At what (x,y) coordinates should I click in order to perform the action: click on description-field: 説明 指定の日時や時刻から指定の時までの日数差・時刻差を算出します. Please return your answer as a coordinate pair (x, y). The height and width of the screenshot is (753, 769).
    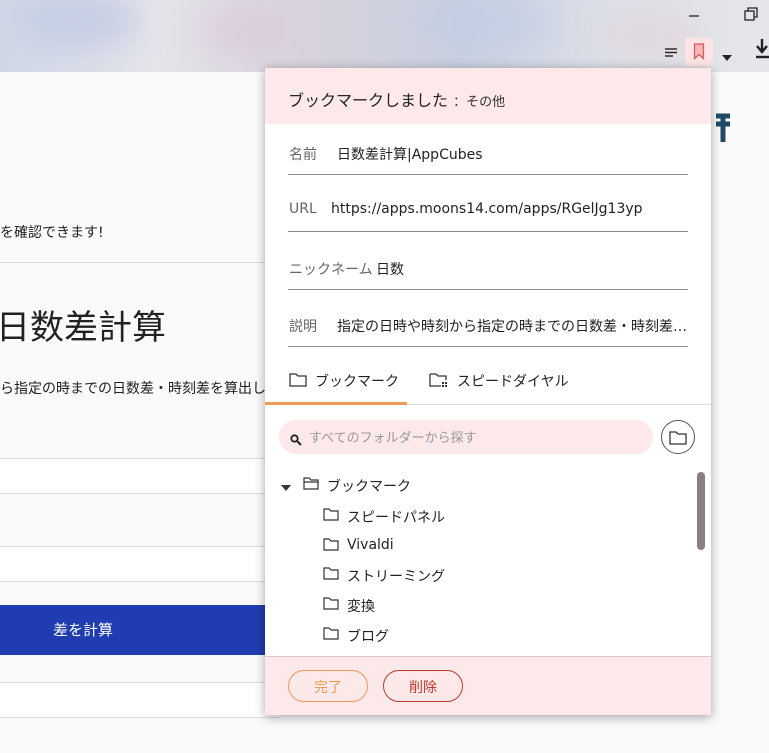
    Looking at the image, I should click on (488, 321).